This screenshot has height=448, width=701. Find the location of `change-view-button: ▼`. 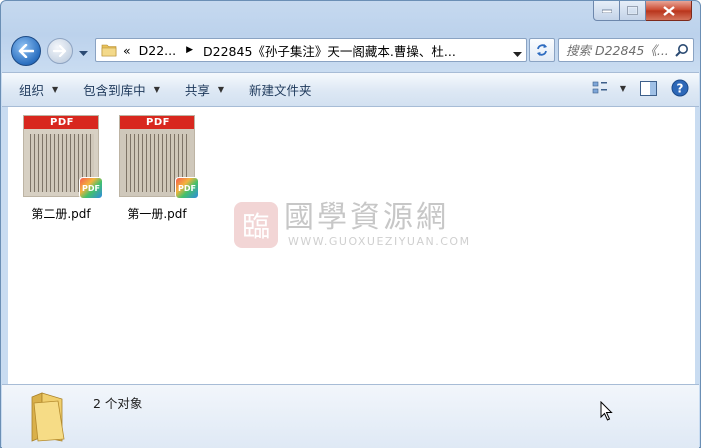

change-view-button: ▼ is located at coordinates (609, 88).